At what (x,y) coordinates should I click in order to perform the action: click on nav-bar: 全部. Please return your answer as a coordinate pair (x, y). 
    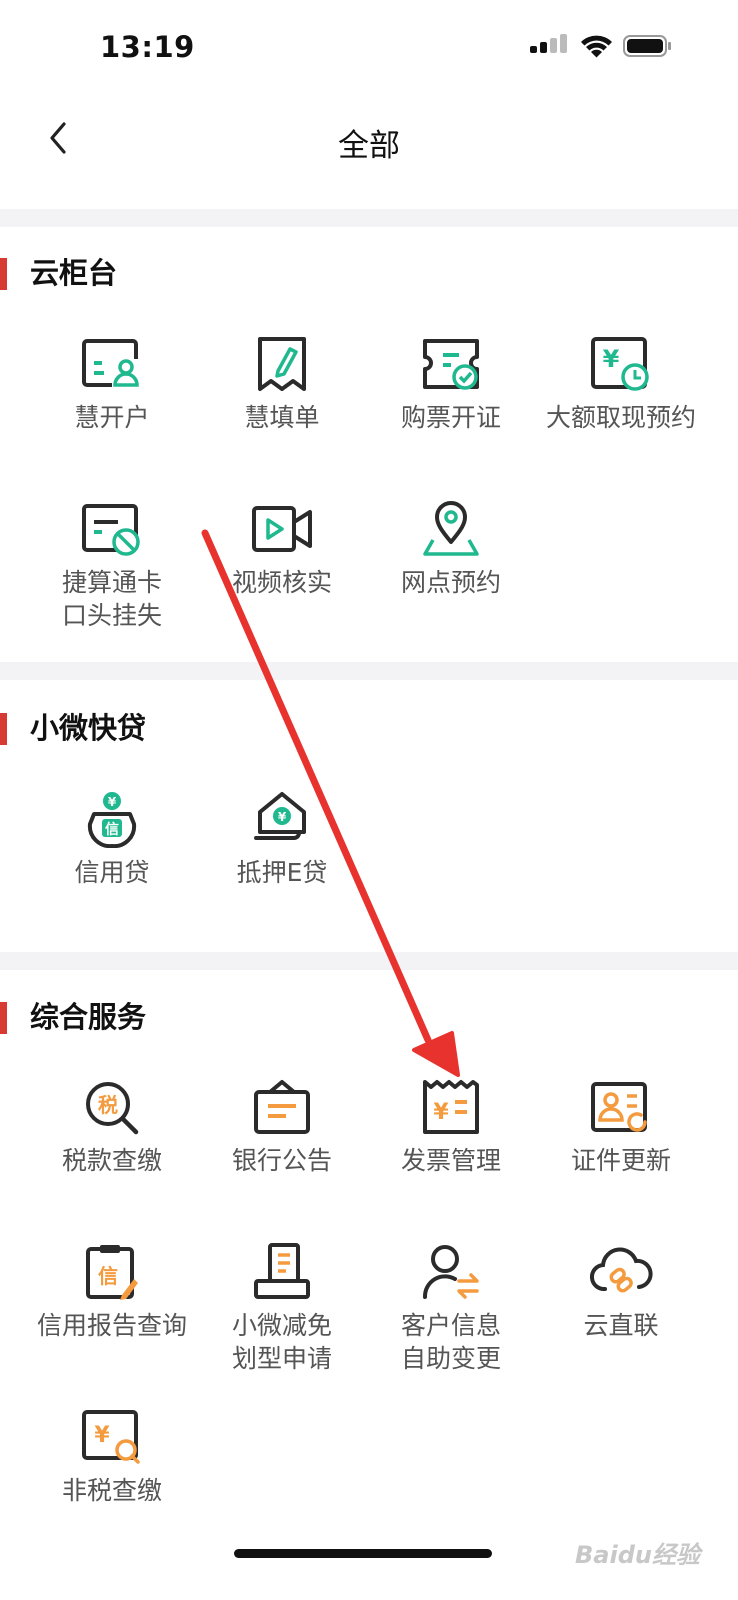
    Looking at the image, I should click on (369, 155).